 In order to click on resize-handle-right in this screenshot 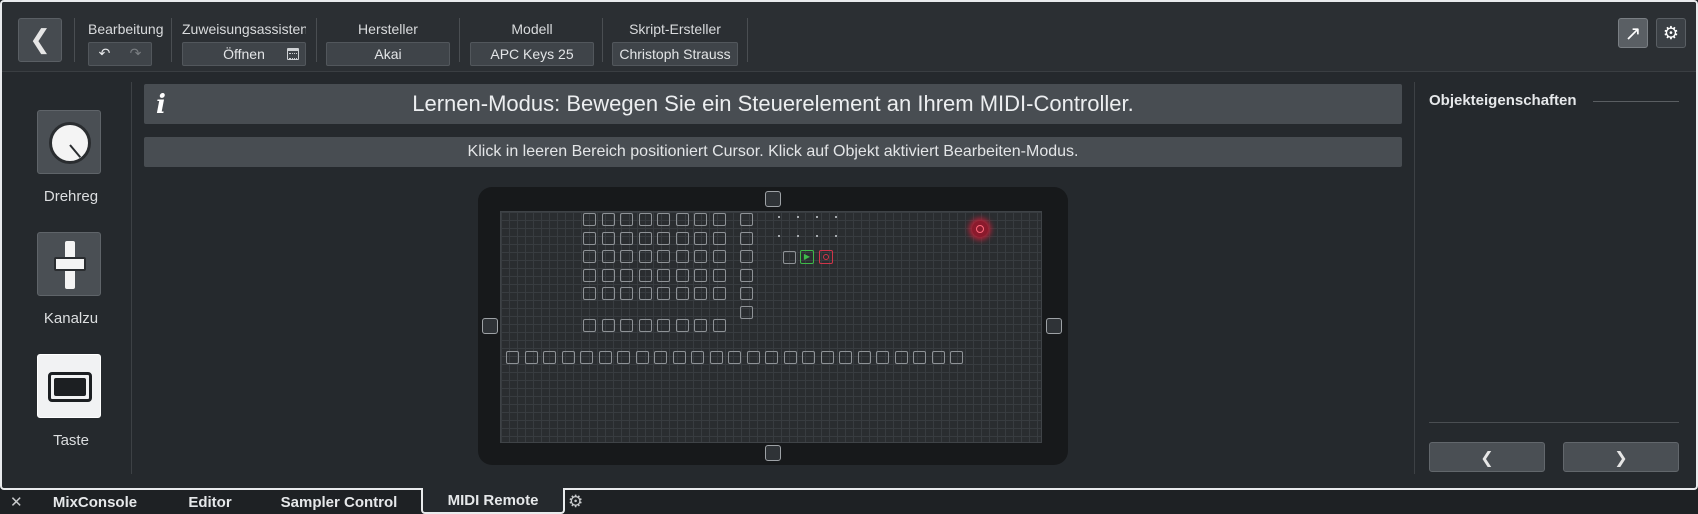, I will do `click(1054, 326)`.